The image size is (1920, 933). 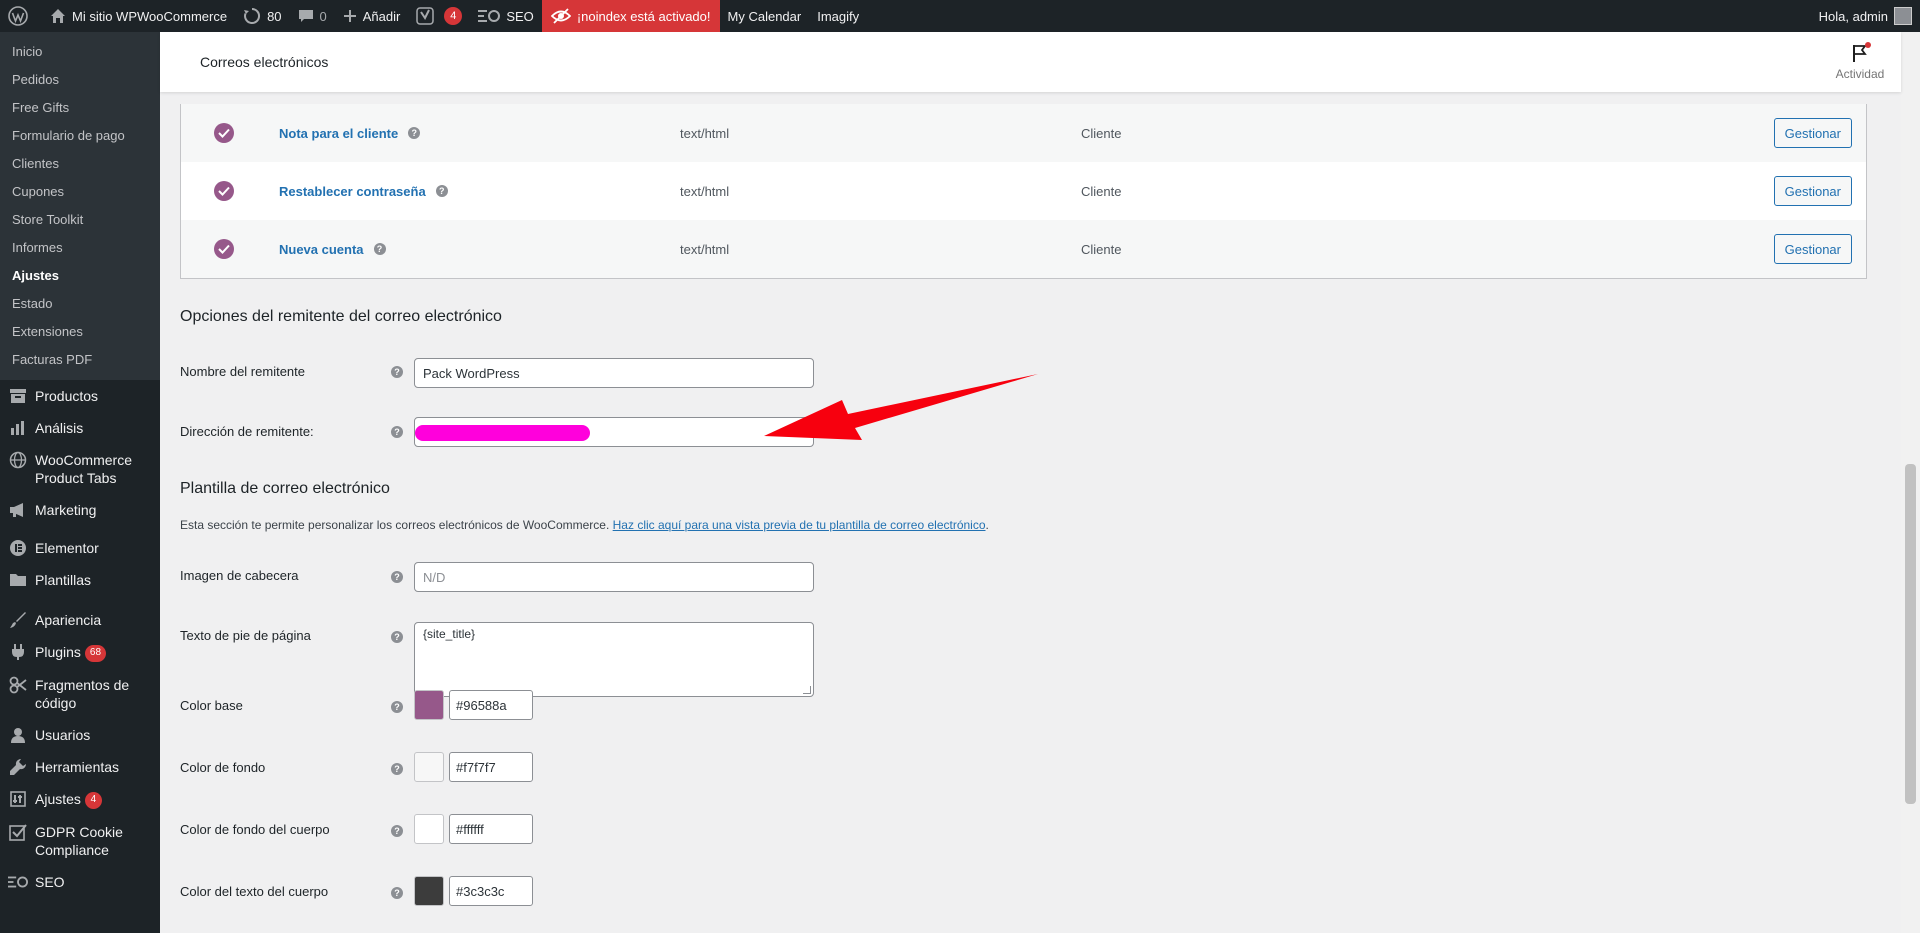 What do you see at coordinates (80, 136) in the screenshot?
I see `submenu-item-formulario-de-pago: Formulario de pago` at bounding box center [80, 136].